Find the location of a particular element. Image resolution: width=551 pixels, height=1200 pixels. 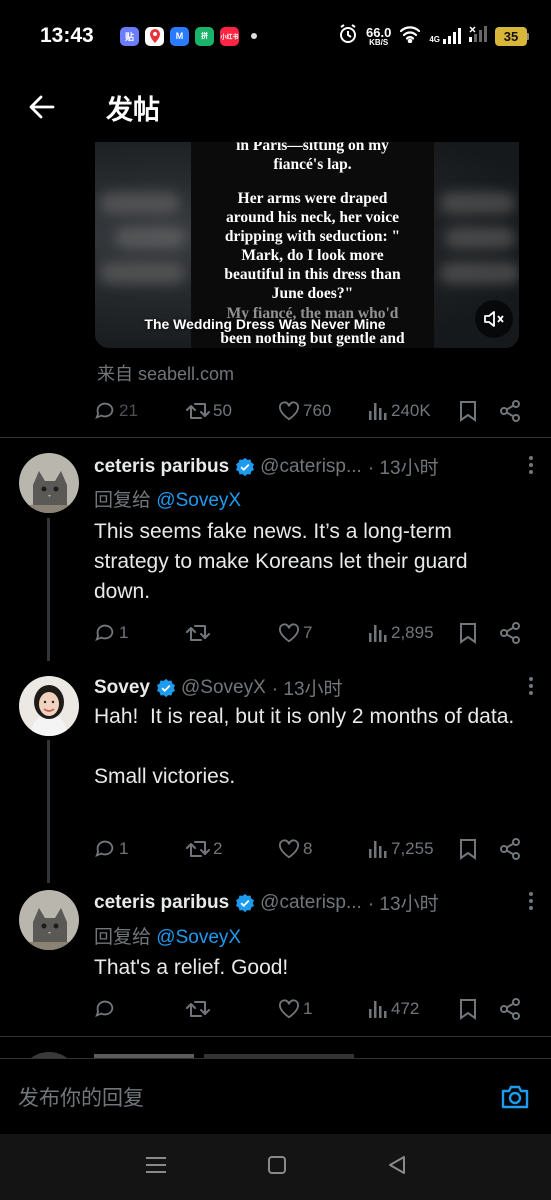

author-handle: @SoveyX is located at coordinates (223, 688).